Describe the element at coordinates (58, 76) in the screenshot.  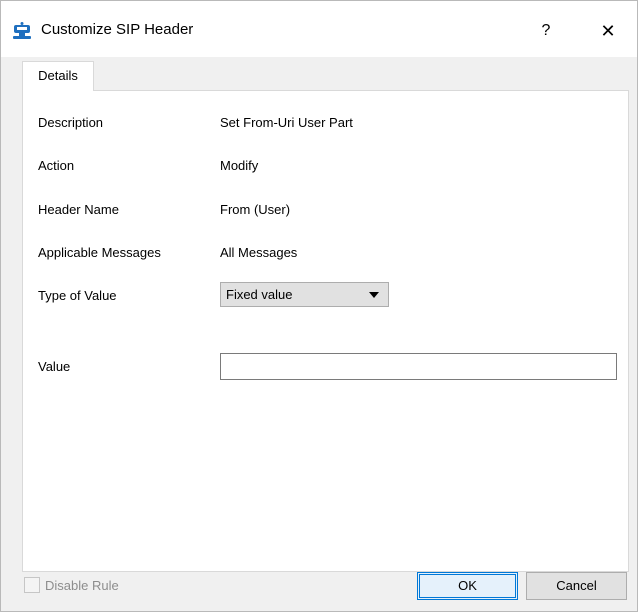
I see `tab-details: Details` at that location.